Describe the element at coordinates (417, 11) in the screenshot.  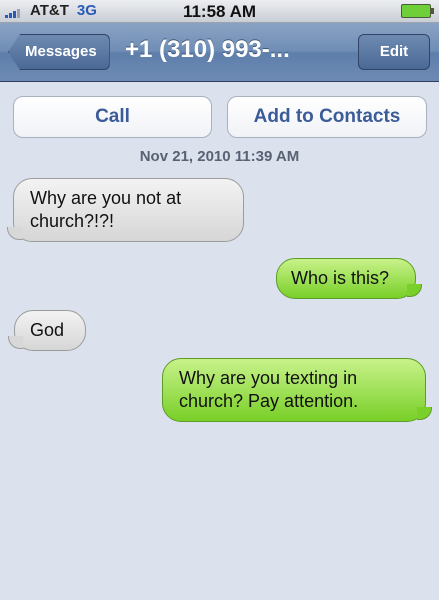
I see `battery-icon` at that location.